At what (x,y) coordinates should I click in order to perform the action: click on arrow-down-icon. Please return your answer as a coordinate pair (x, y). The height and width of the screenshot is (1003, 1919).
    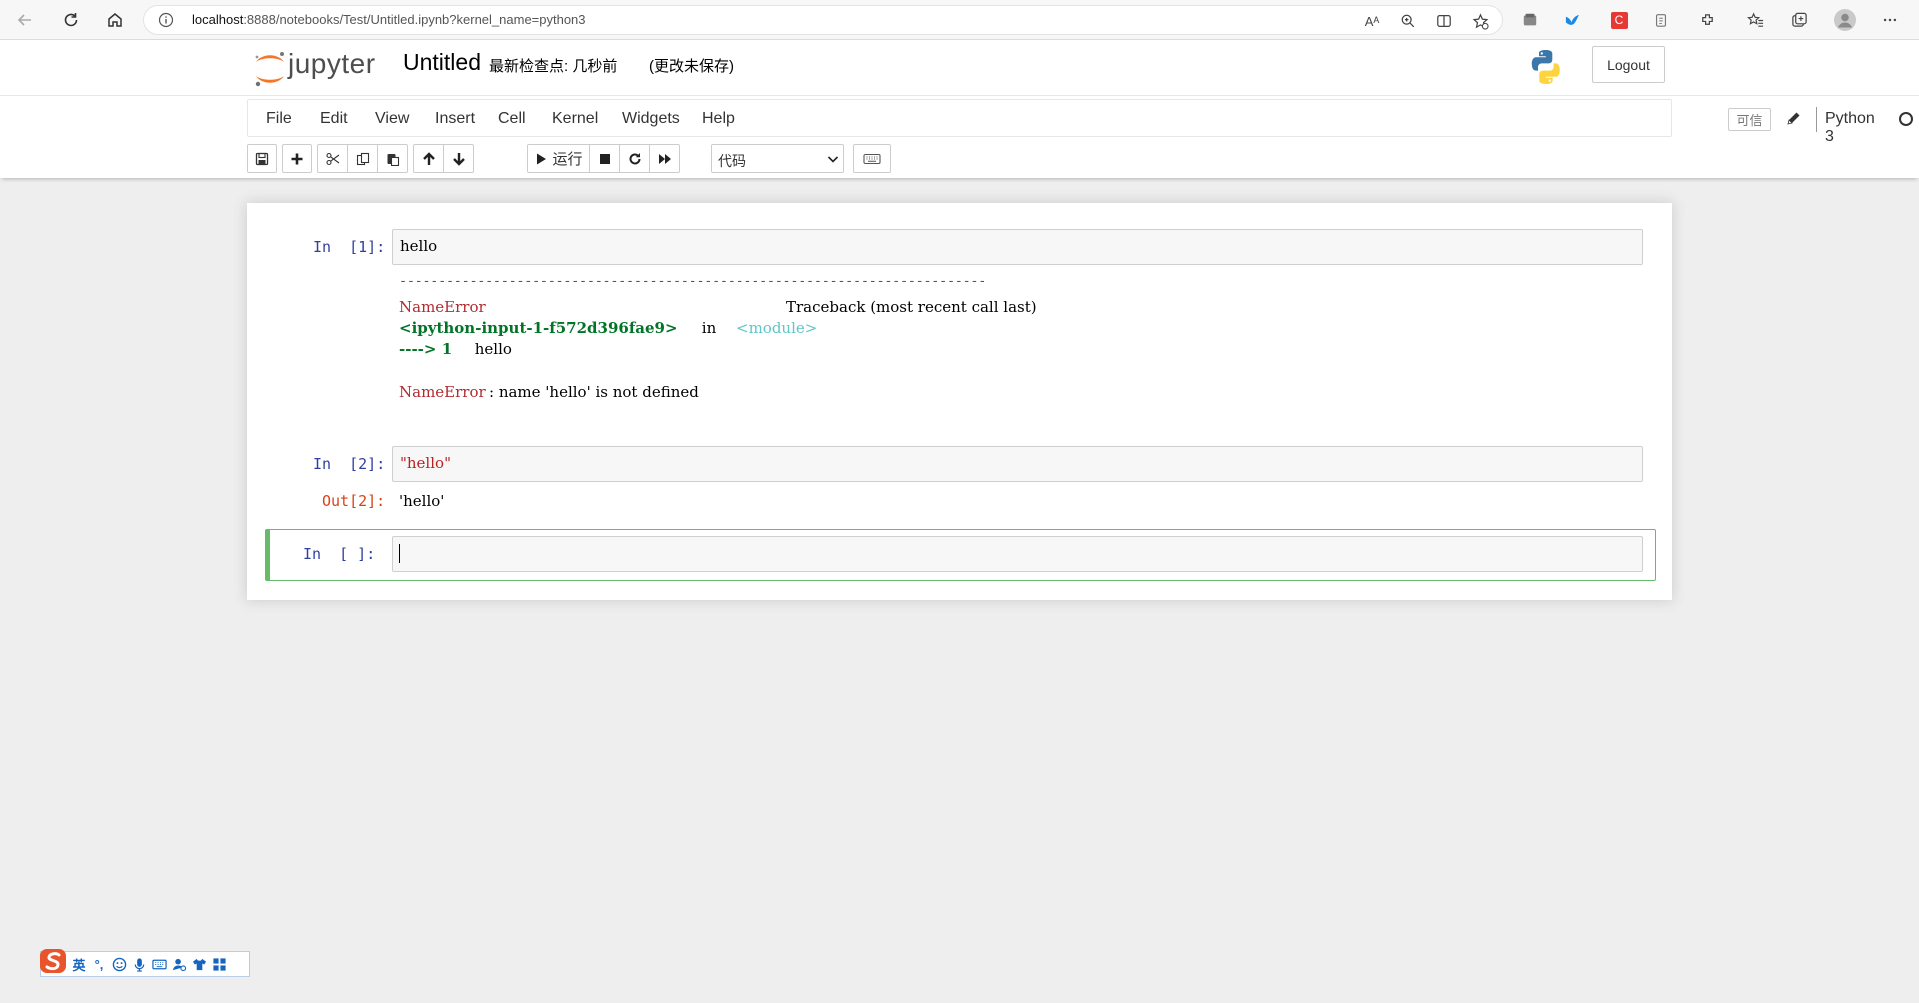
    Looking at the image, I should click on (458, 159).